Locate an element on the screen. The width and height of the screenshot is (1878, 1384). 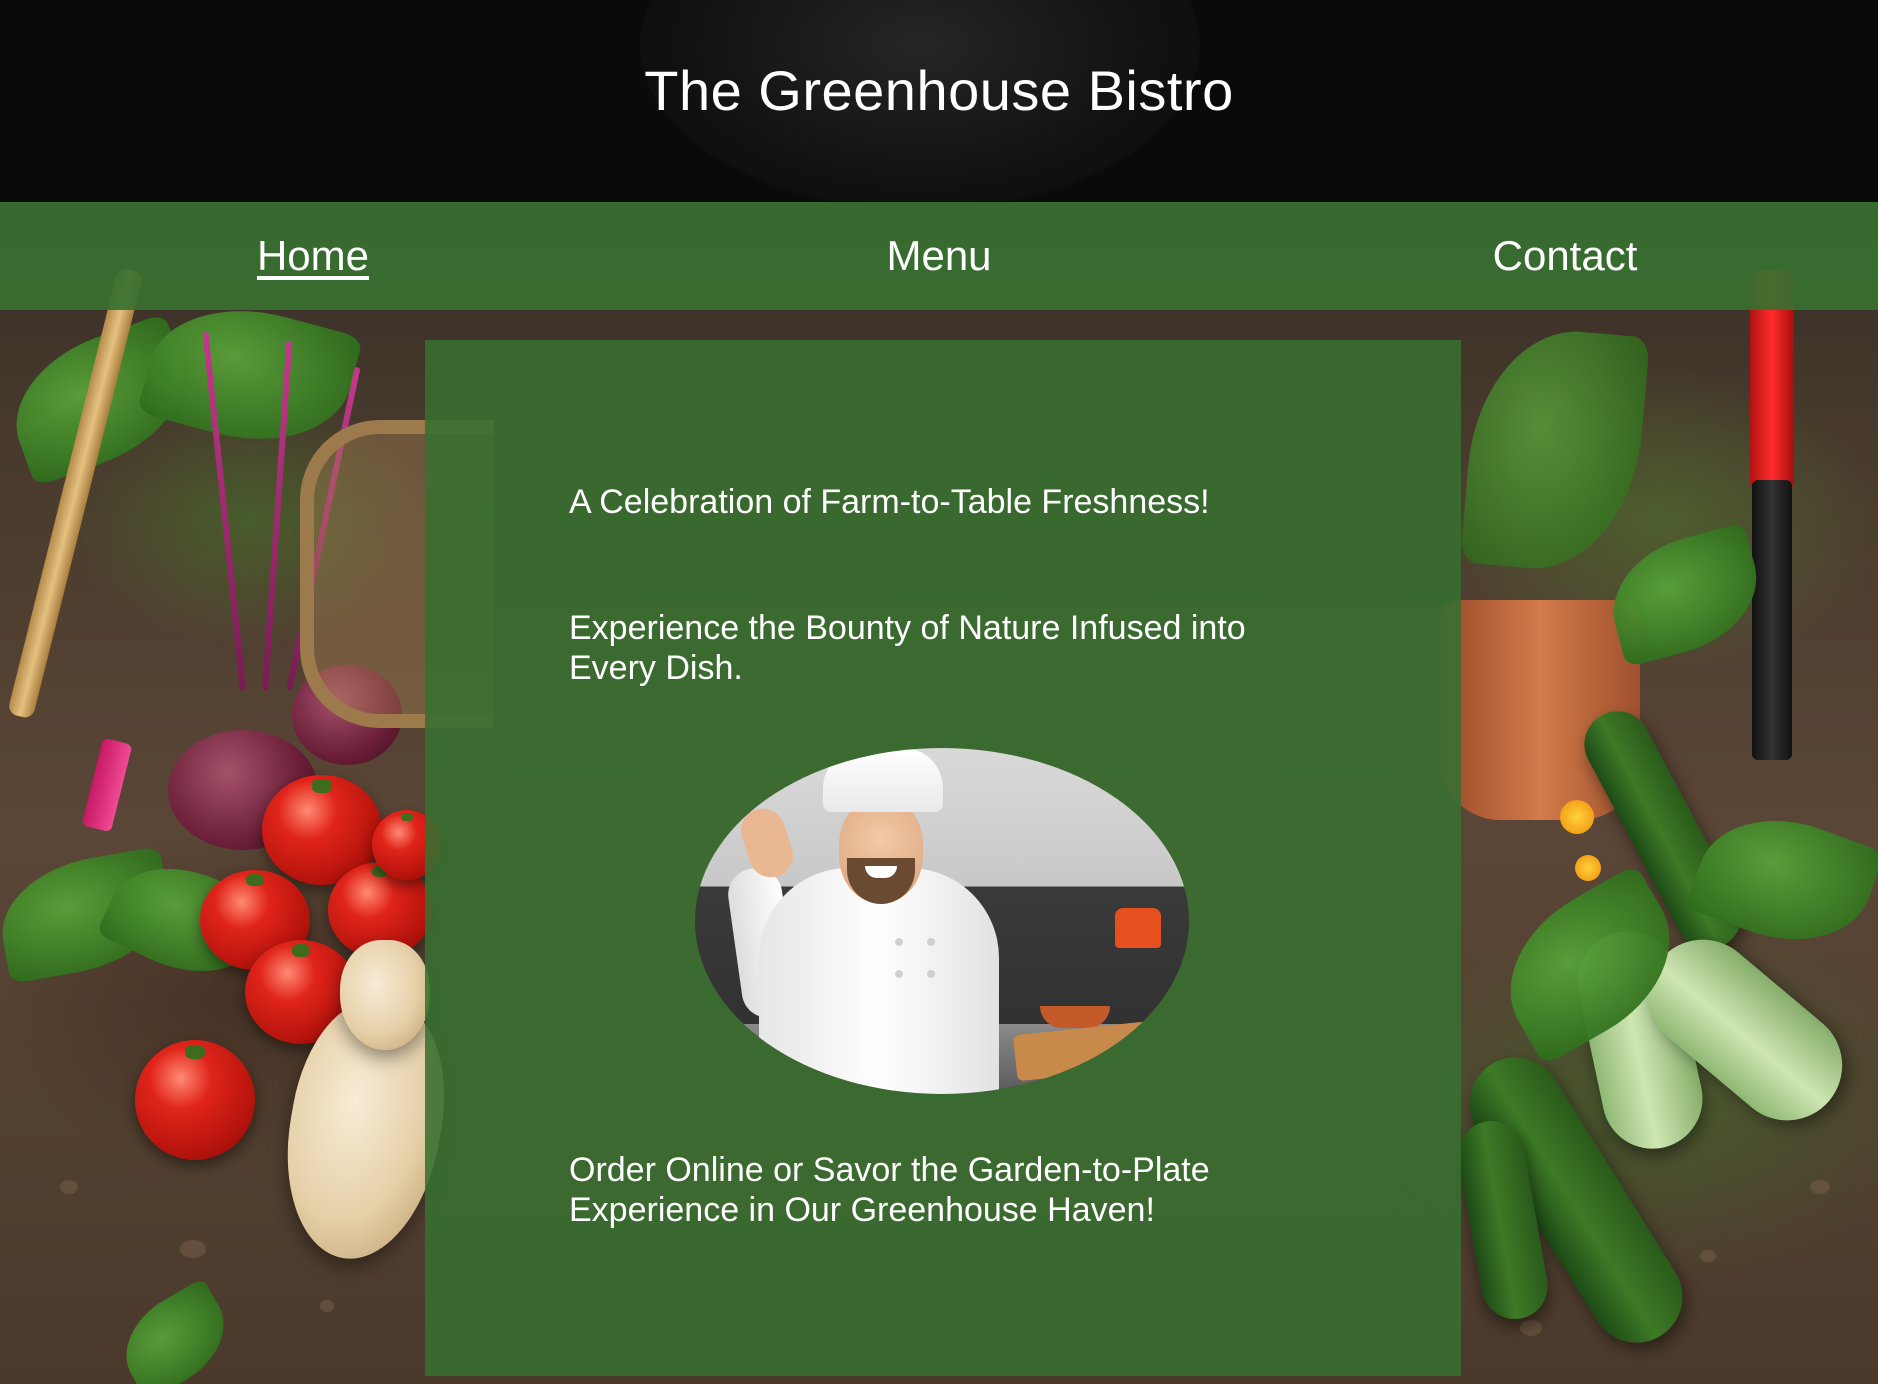
site-header: The Greenhouse Bistro is located at coordinates (939, 101).